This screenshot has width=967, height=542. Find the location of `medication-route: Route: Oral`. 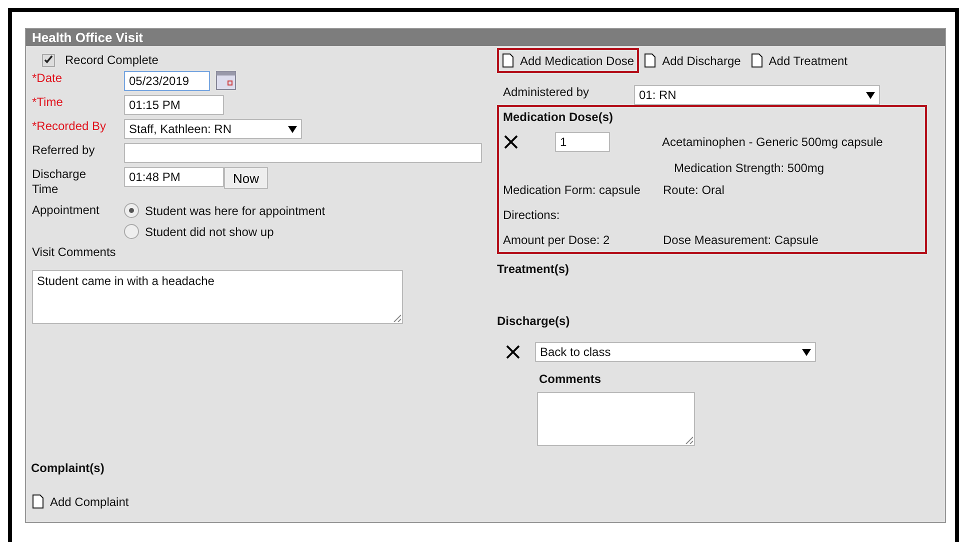

medication-route: Route: Oral is located at coordinates (694, 190).